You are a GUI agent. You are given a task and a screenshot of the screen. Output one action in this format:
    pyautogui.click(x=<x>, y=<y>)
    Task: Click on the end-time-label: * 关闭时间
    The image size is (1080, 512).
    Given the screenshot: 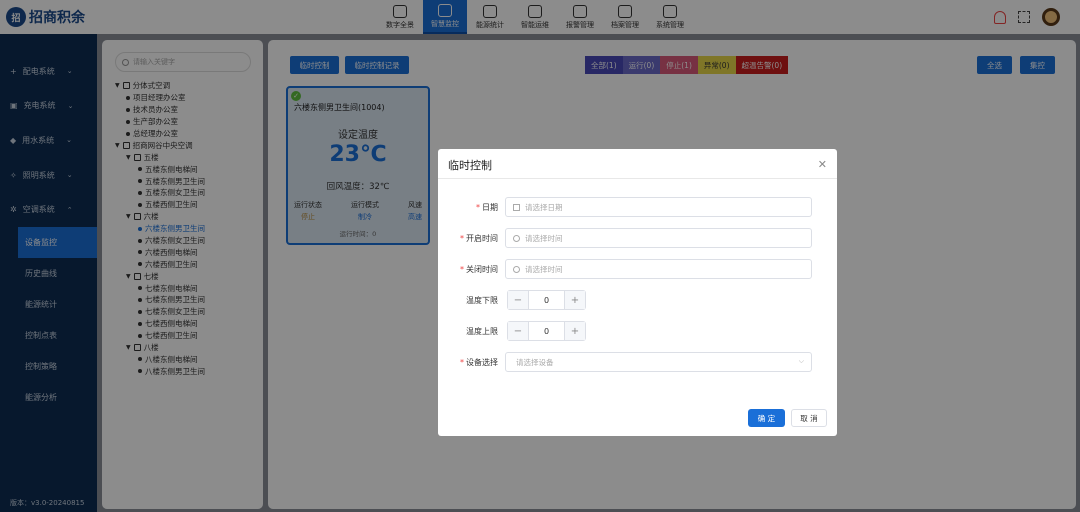 What is the action you would take?
    pyautogui.click(x=479, y=269)
    